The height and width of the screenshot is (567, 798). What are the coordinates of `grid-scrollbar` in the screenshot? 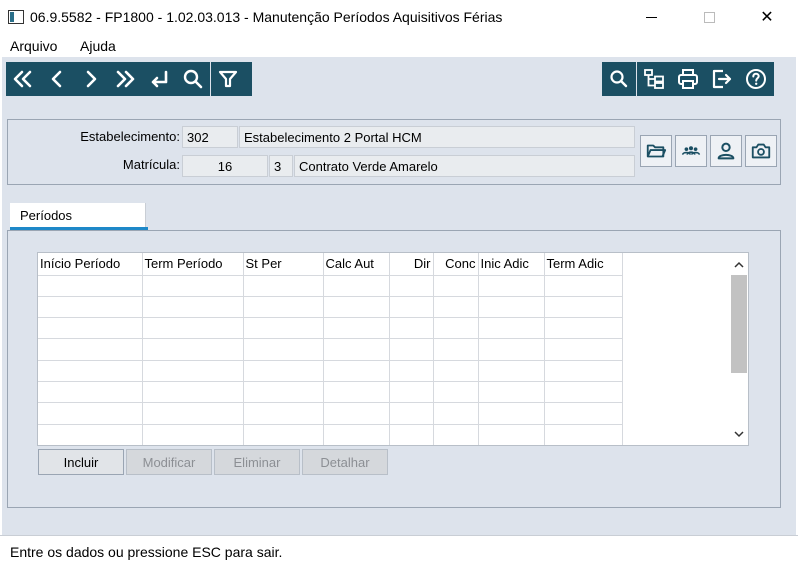 It's located at (739, 349).